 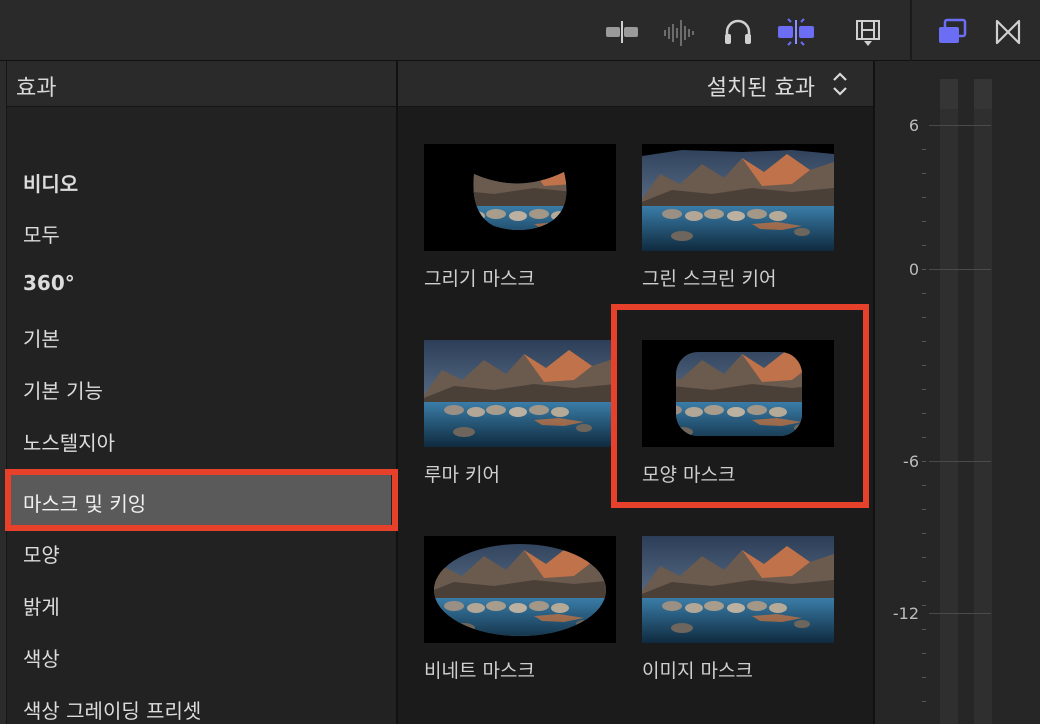 What do you see at coordinates (201, 545) in the screenshot?
I see `category-item-shape: 모양` at bounding box center [201, 545].